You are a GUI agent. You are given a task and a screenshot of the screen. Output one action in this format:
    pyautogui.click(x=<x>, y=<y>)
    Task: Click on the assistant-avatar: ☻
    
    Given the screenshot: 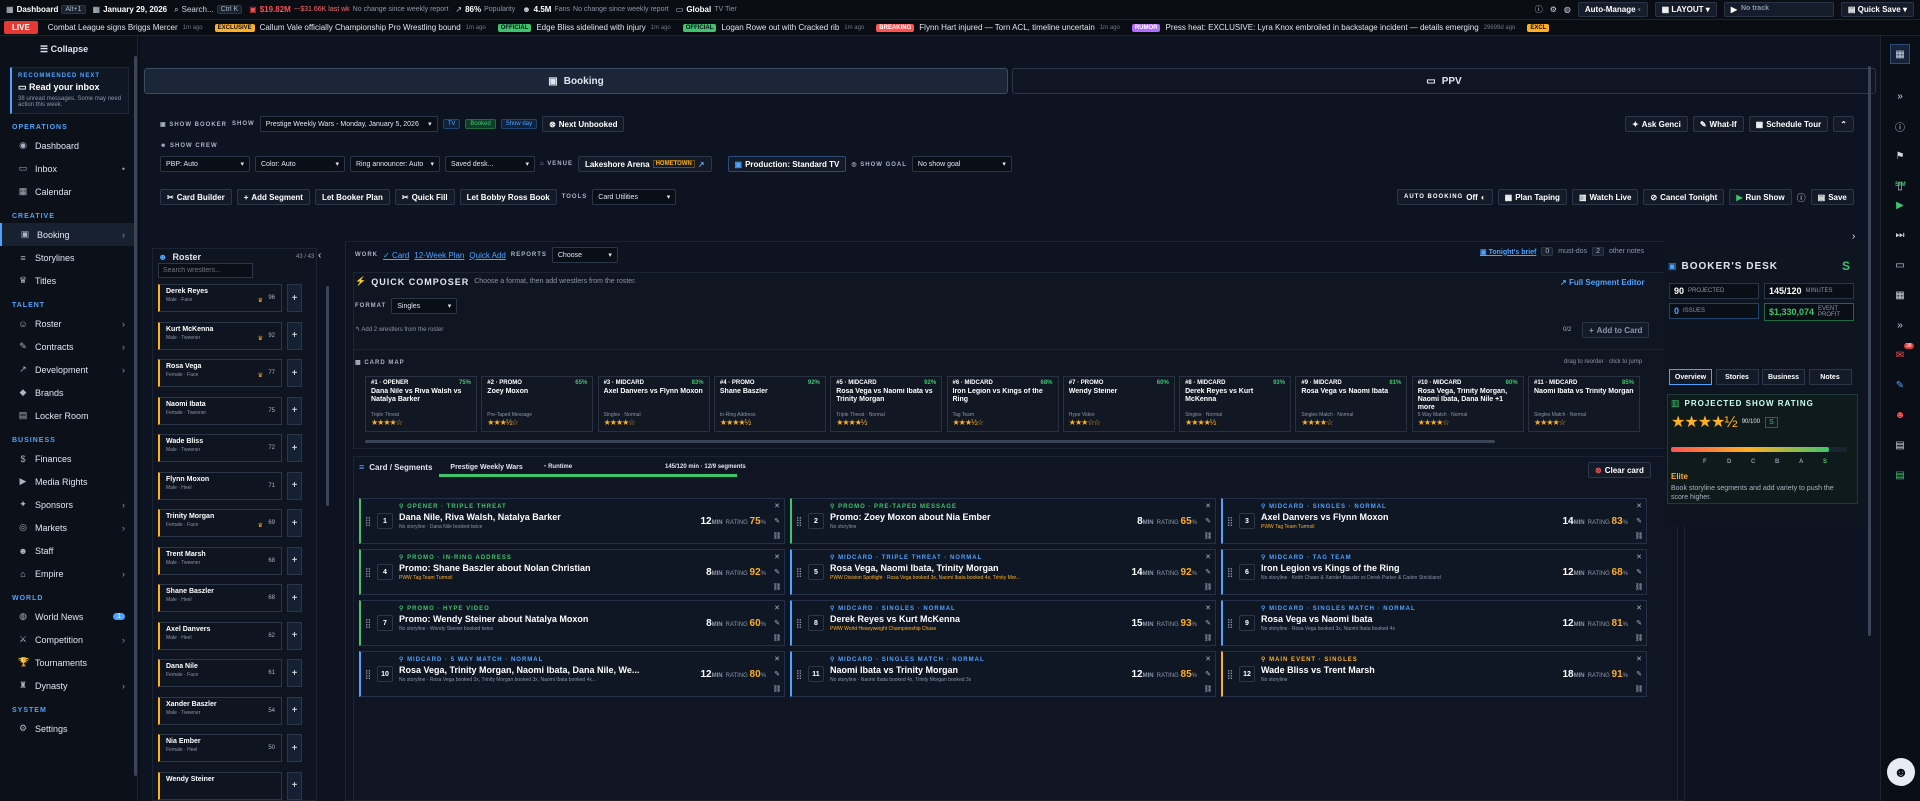 What is the action you would take?
    pyautogui.click(x=1901, y=772)
    